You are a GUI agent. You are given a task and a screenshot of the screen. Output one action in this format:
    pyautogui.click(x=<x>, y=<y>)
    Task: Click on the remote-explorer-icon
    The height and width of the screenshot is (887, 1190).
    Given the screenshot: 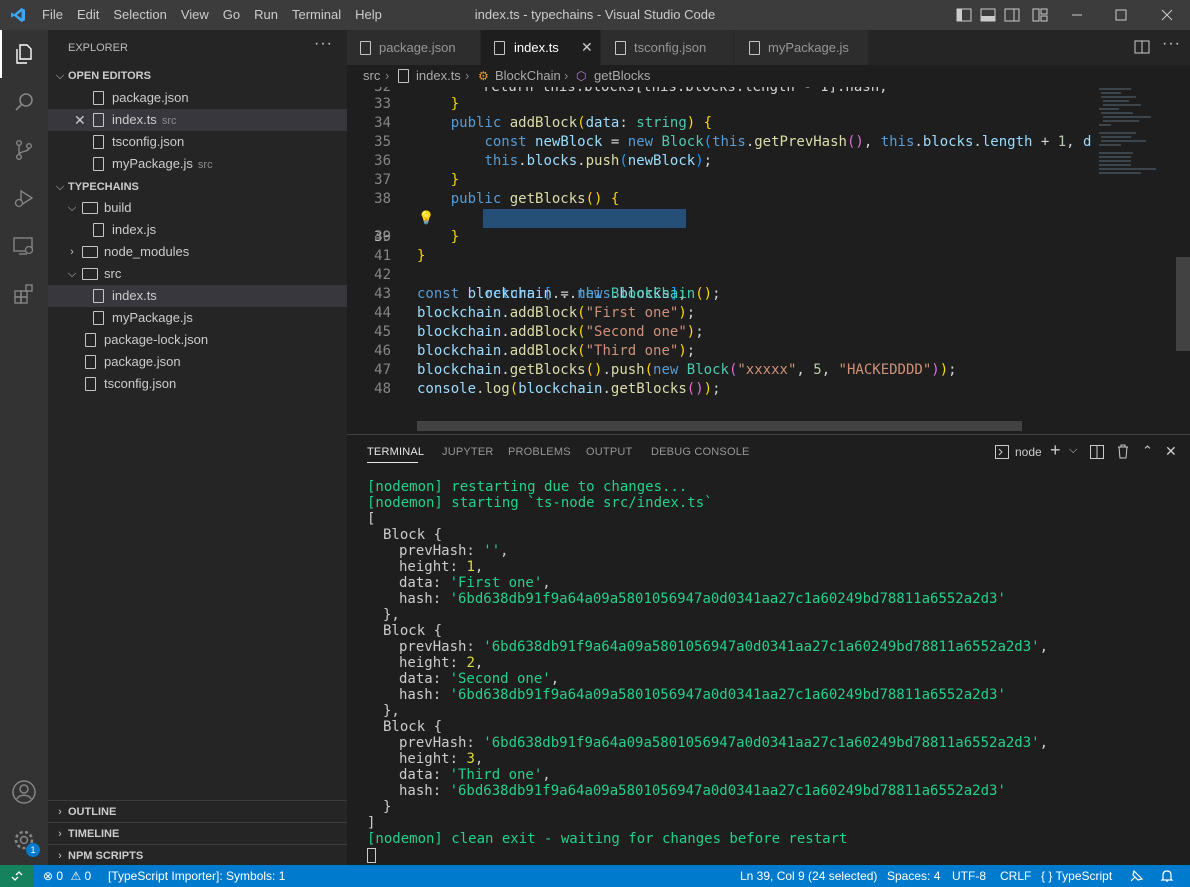 What is the action you would take?
    pyautogui.click(x=24, y=246)
    